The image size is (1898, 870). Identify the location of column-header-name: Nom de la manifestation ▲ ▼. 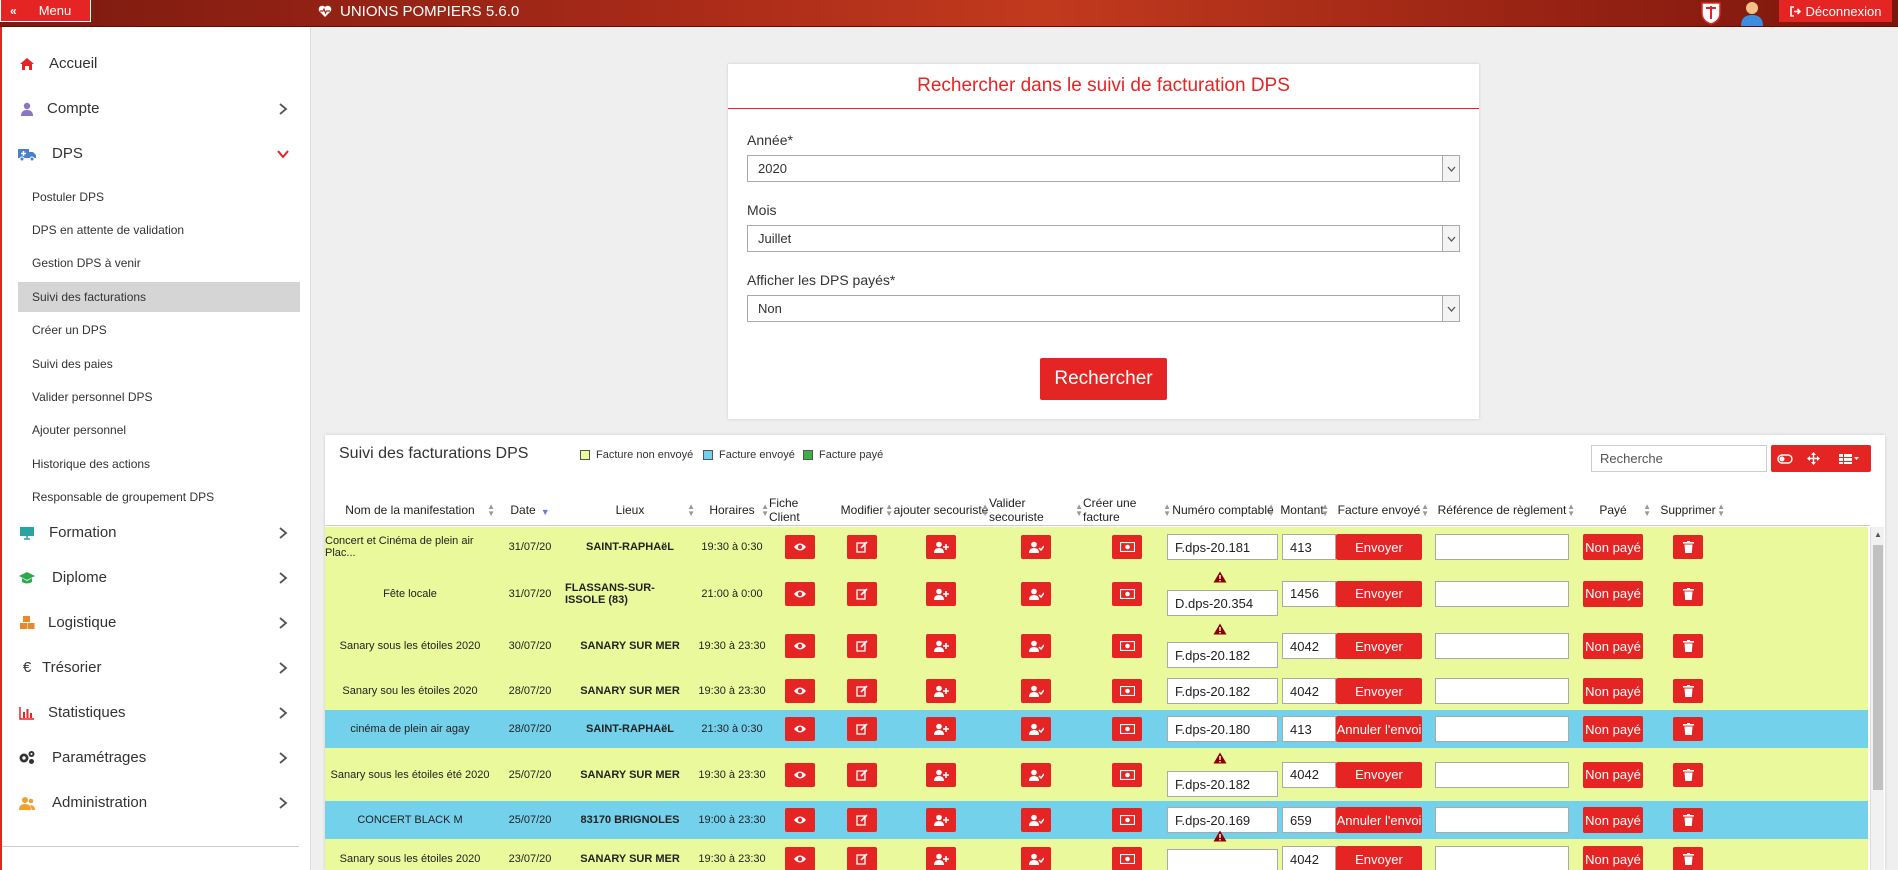
(410, 510).